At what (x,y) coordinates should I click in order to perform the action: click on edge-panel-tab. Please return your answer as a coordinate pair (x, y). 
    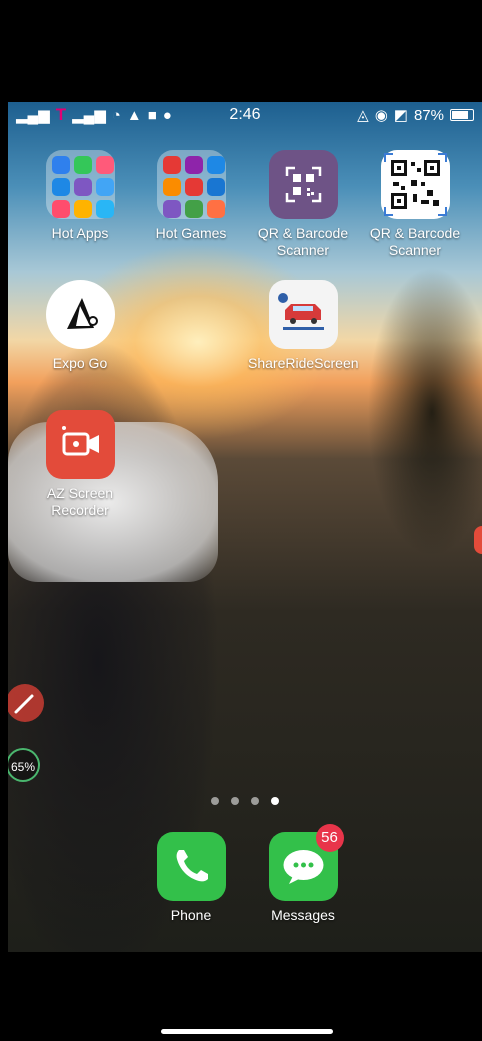
    Looking at the image, I should click on (478, 540).